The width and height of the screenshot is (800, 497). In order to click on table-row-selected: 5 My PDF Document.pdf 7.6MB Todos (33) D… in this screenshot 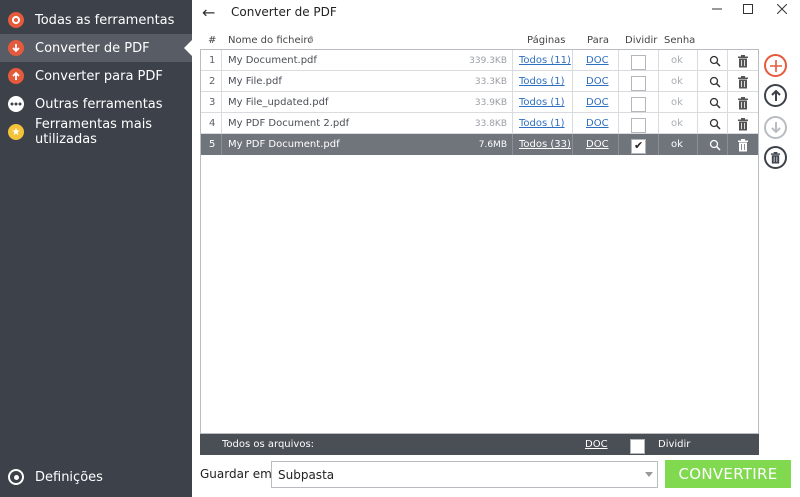, I will do `click(479, 144)`.